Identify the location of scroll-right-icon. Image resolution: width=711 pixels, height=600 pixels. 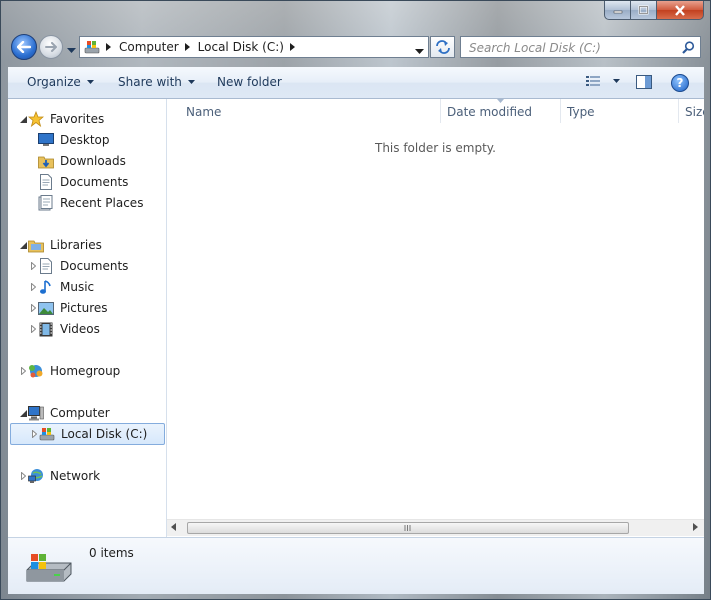
(695, 527).